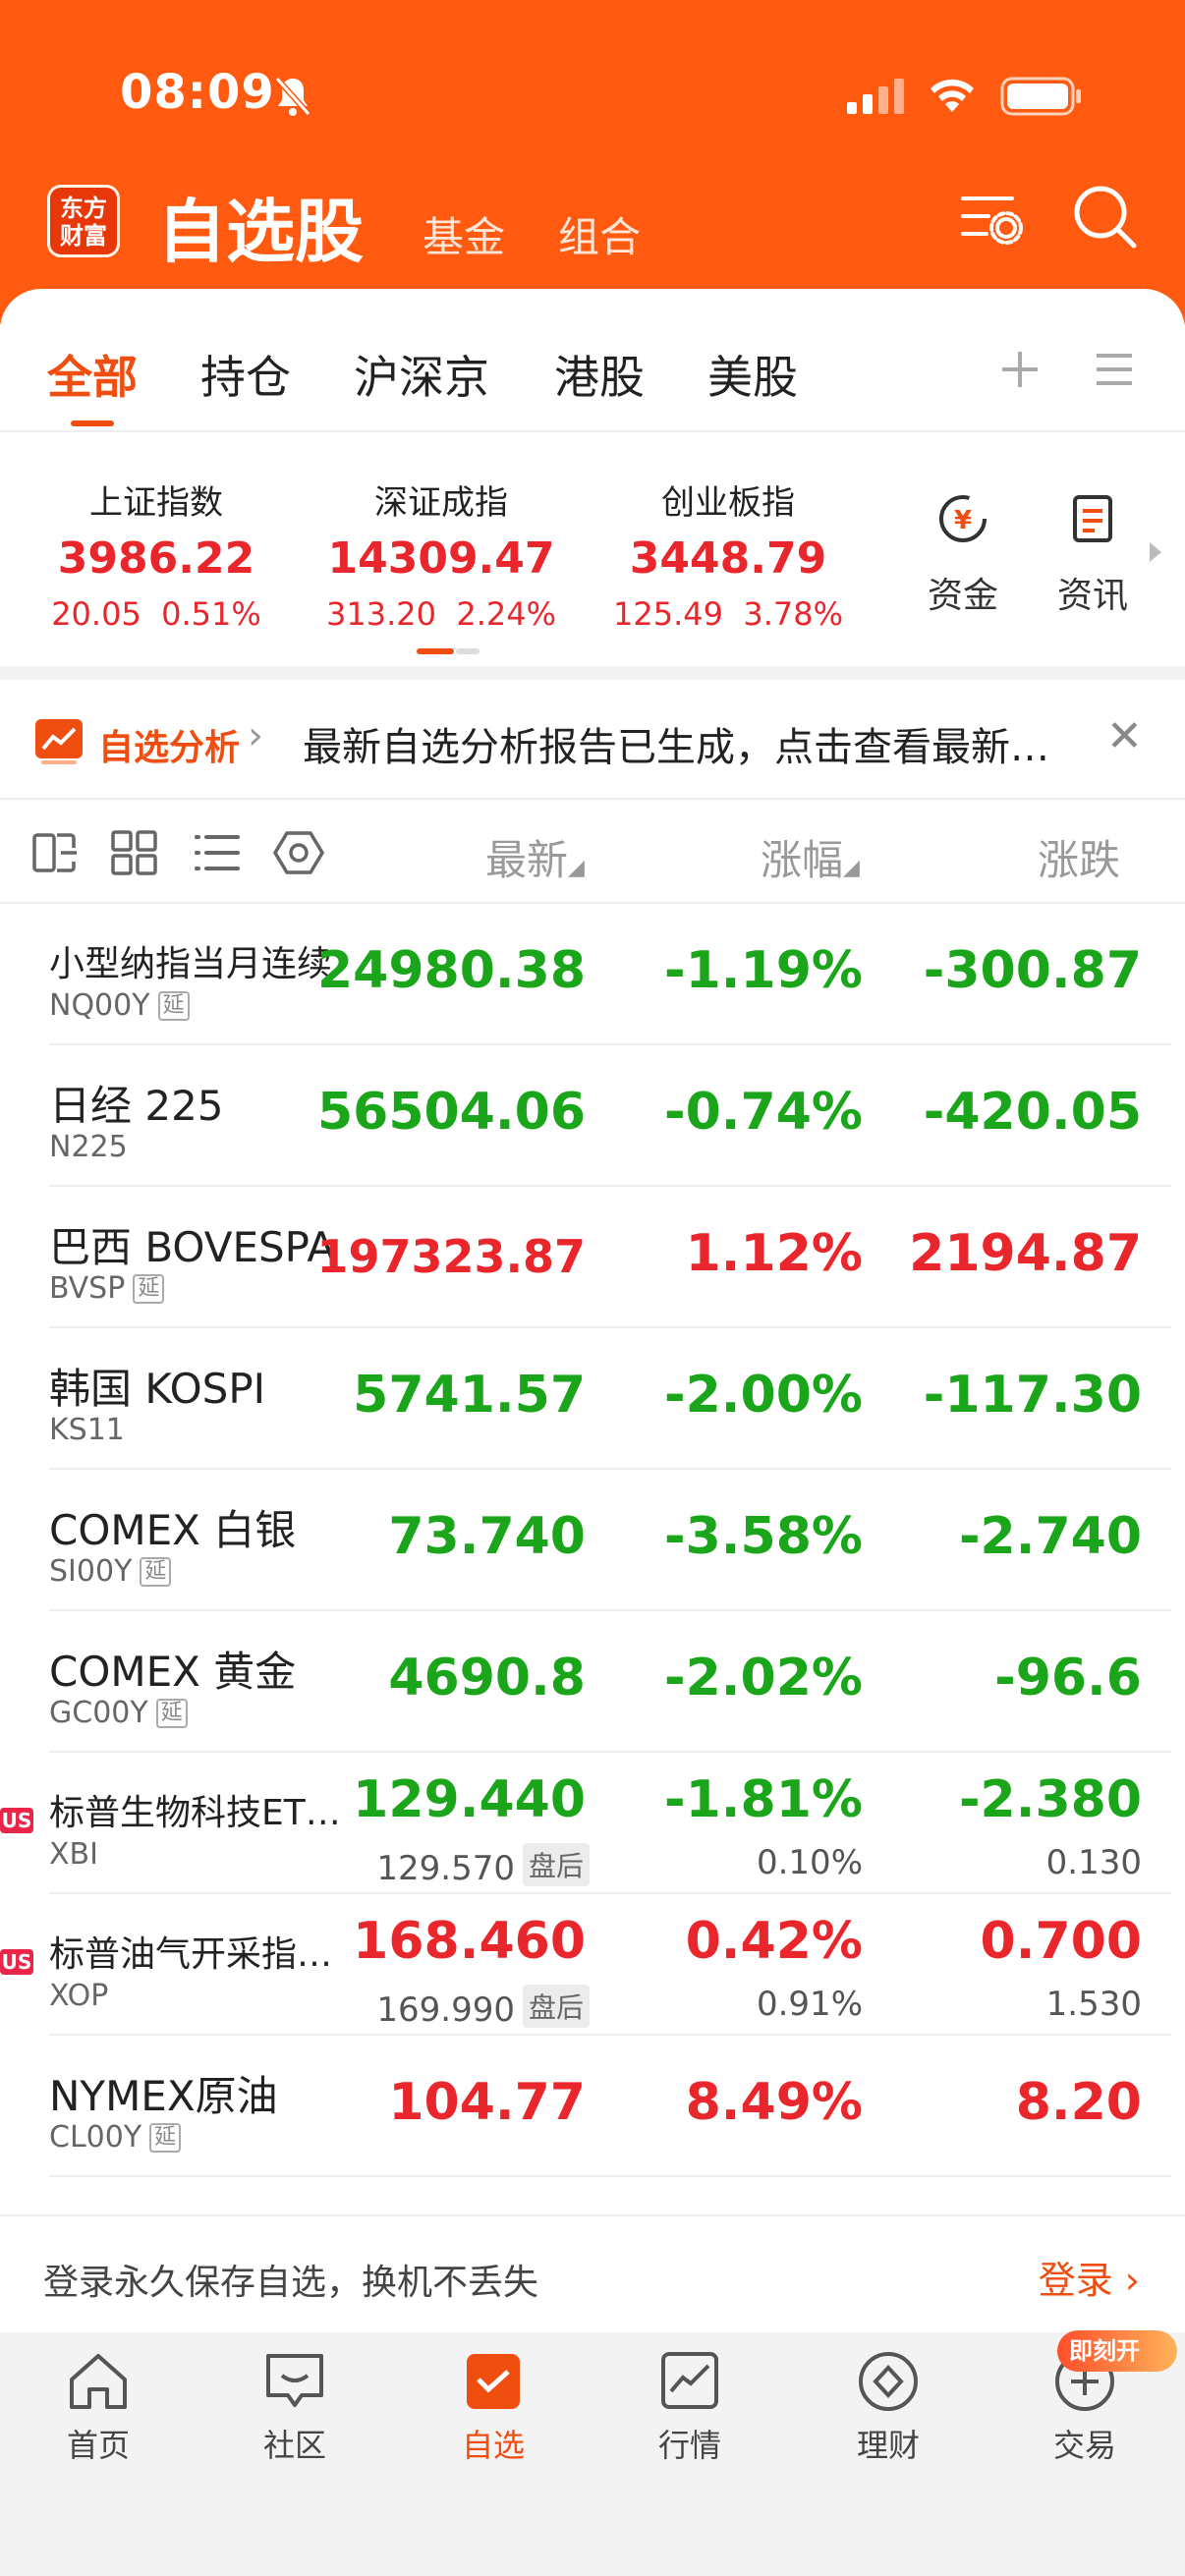 The image size is (1185, 2576). Describe the element at coordinates (600, 374) in the screenshot. I see `tab-hk-stocks: 港股` at that location.